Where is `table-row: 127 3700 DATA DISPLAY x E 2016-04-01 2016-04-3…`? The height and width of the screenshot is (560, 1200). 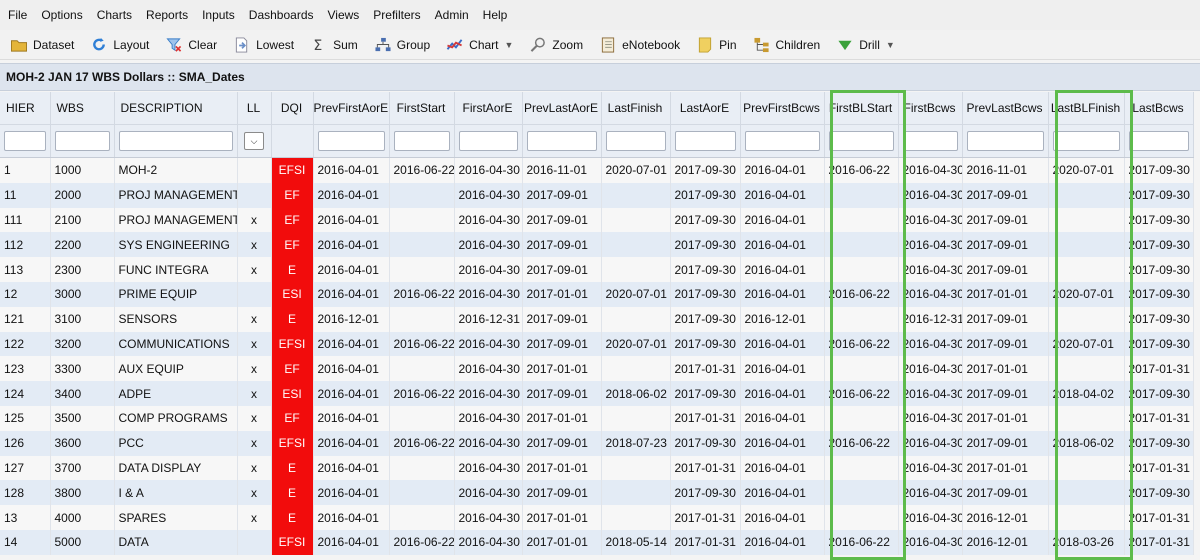
table-row: 127 3700 DATA DISPLAY x E 2016-04-01 2016-04-3… is located at coordinates (597, 468).